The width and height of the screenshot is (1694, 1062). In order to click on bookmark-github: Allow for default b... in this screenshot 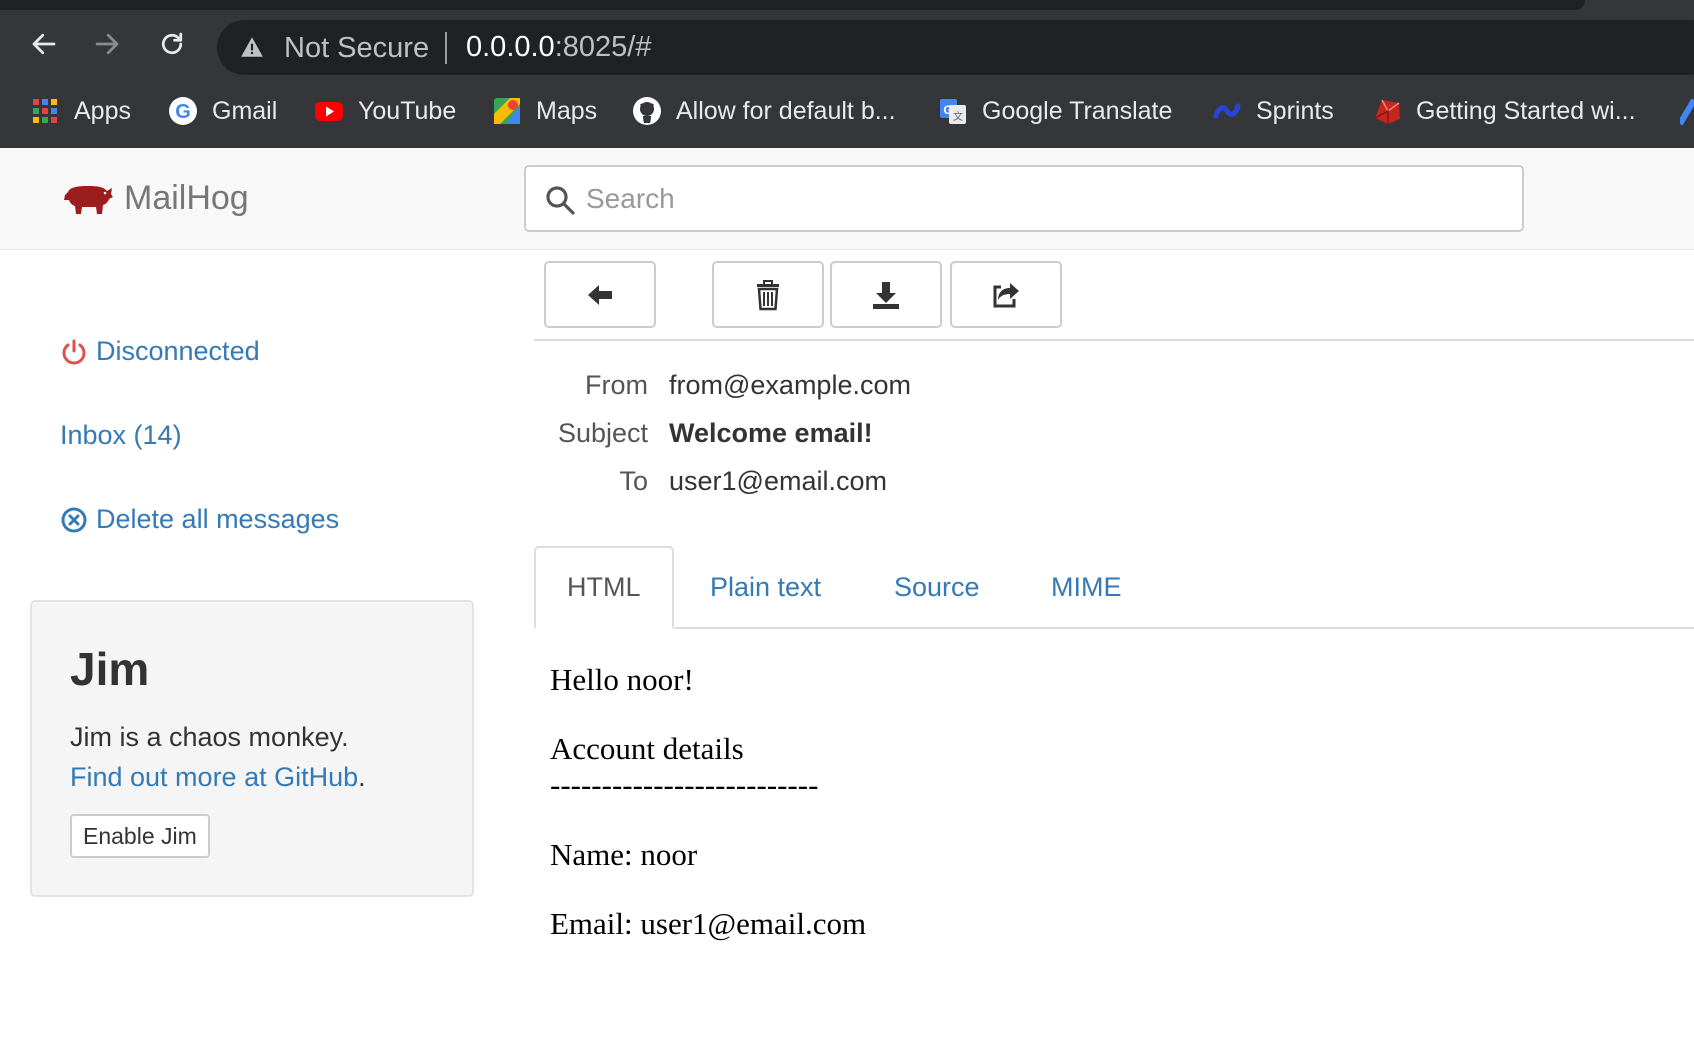, I will do `click(764, 111)`.